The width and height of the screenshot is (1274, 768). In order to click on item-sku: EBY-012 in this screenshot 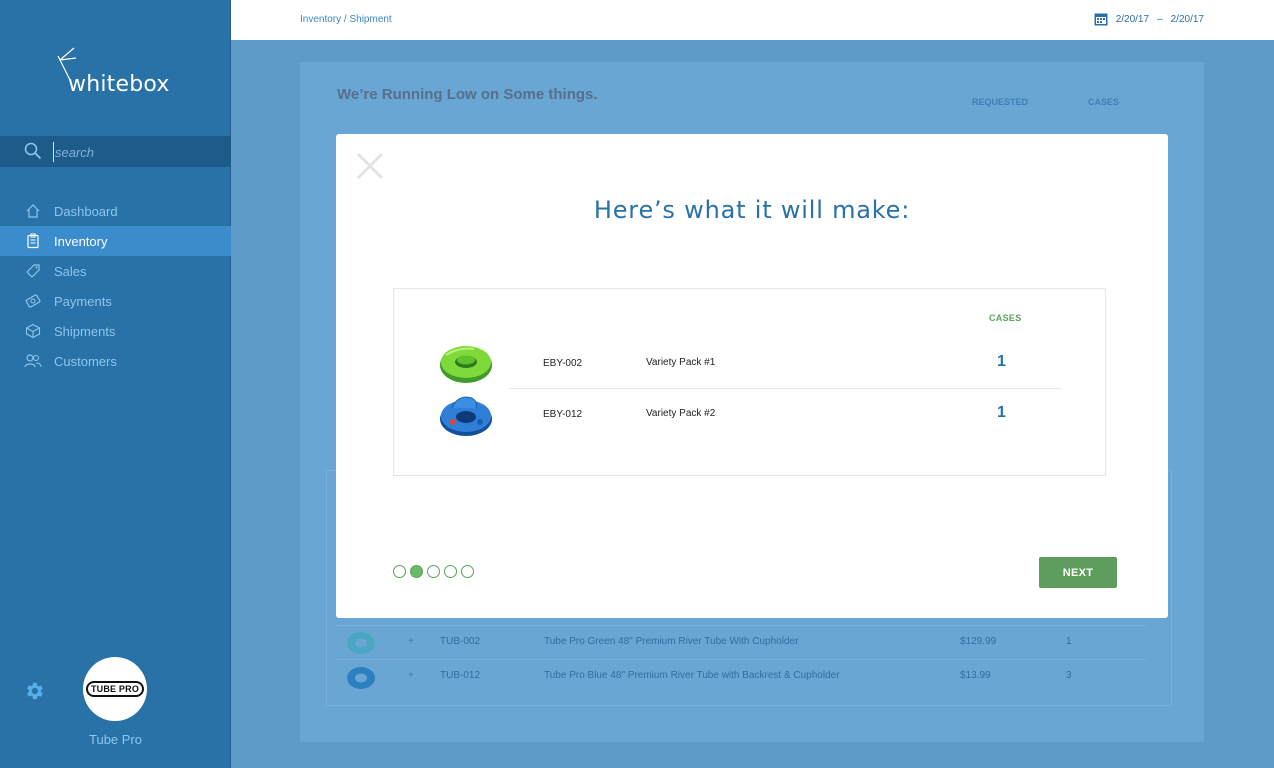, I will do `click(563, 414)`.